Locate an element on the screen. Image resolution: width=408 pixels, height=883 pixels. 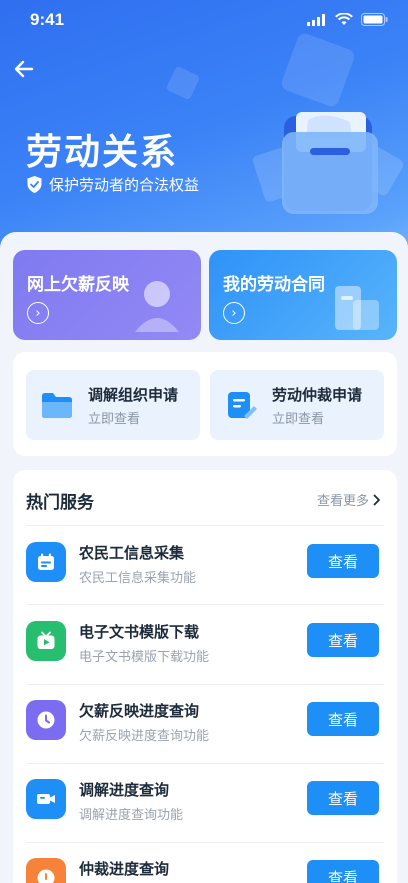
card-title: 调解组织申请 is located at coordinates (133, 395).